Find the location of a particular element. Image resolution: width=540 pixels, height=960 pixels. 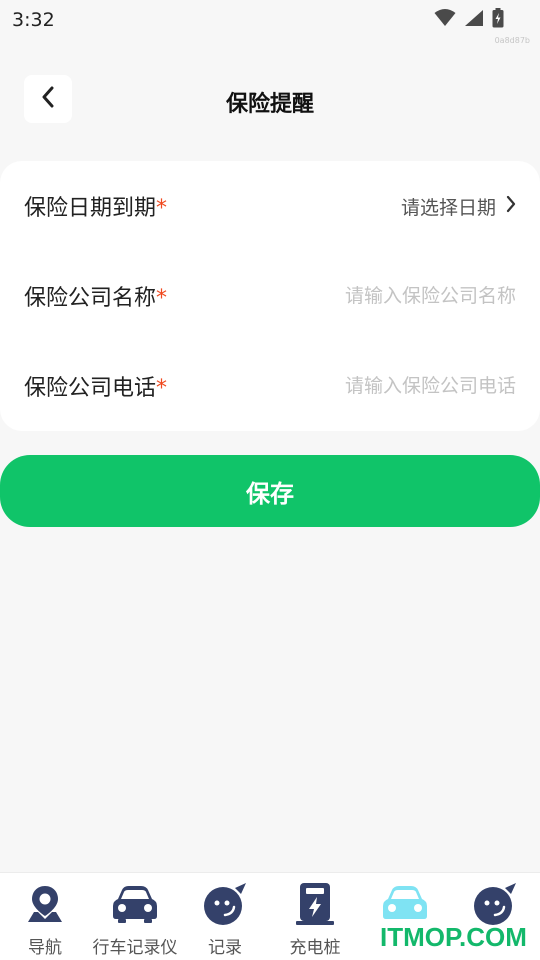

insurance-expiry-label: 保险日期到期 is located at coordinates (90, 208).